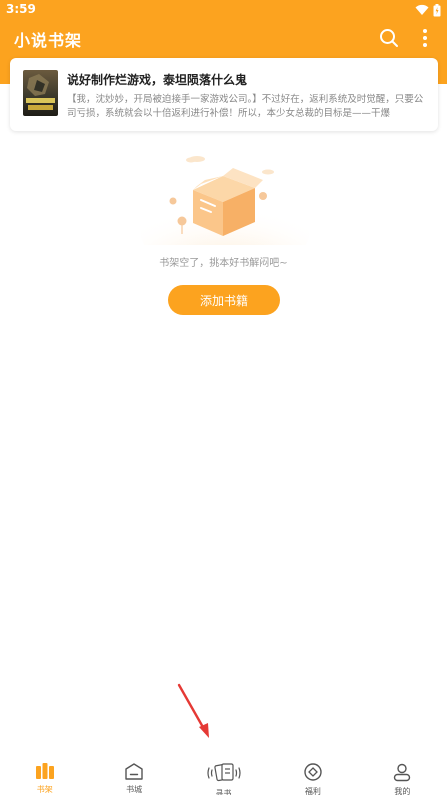  I want to click on status-bar: 3:59, so click(223, 10).